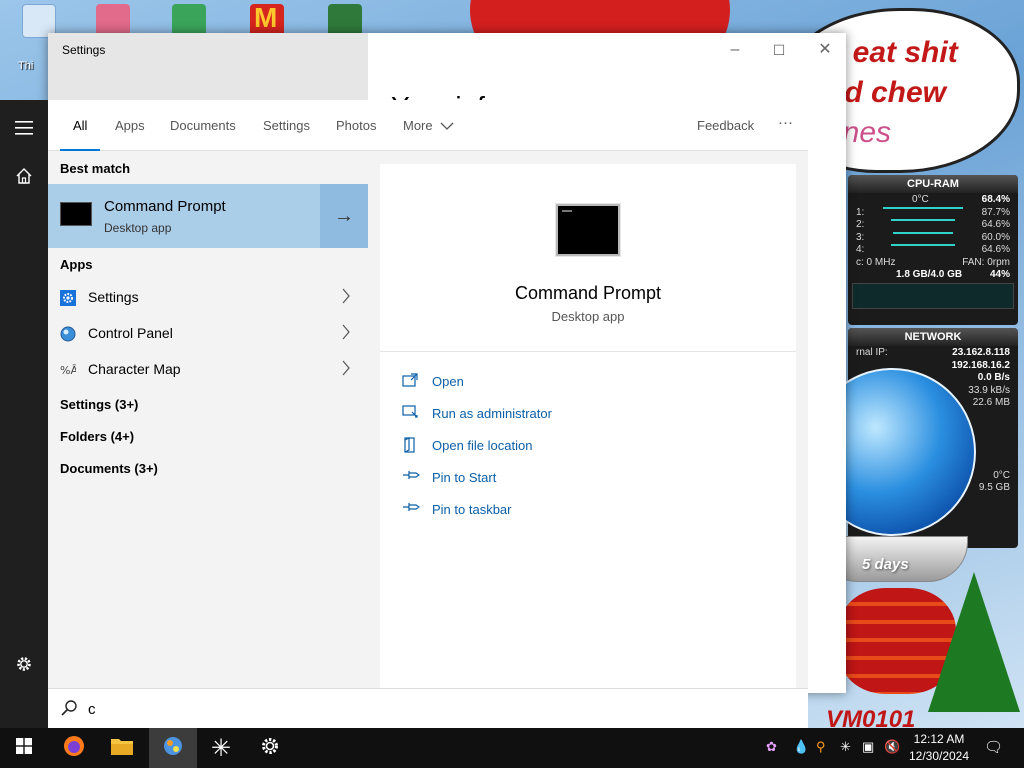 This screenshot has width=1024, height=768. I want to click on ram-percent: 44%, so click(999, 274).